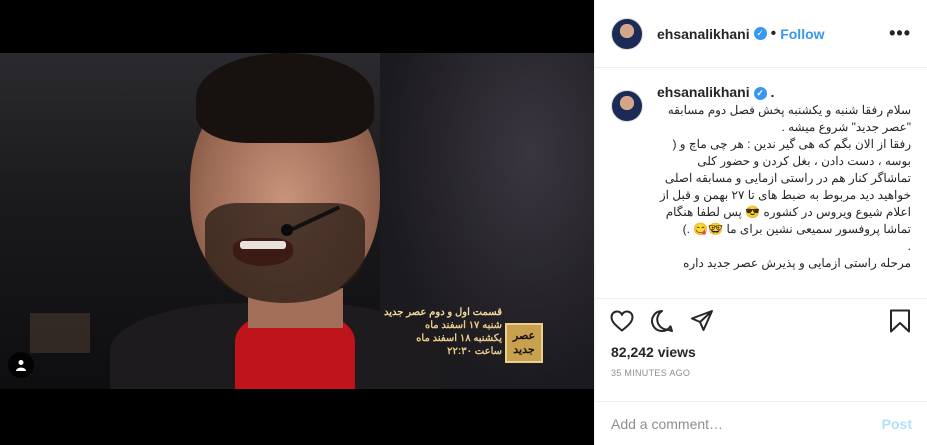  Describe the element at coordinates (627, 33) in the screenshot. I see `avatar` at that location.